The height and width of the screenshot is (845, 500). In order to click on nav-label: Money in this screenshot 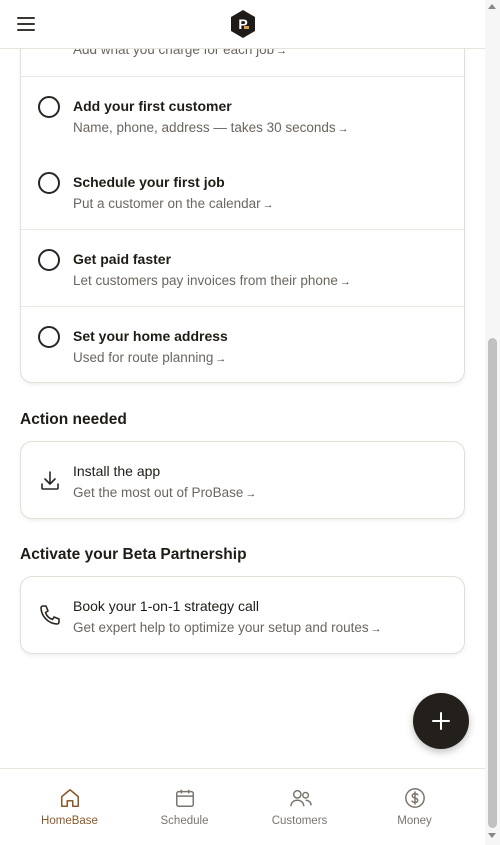, I will do `click(414, 821)`.